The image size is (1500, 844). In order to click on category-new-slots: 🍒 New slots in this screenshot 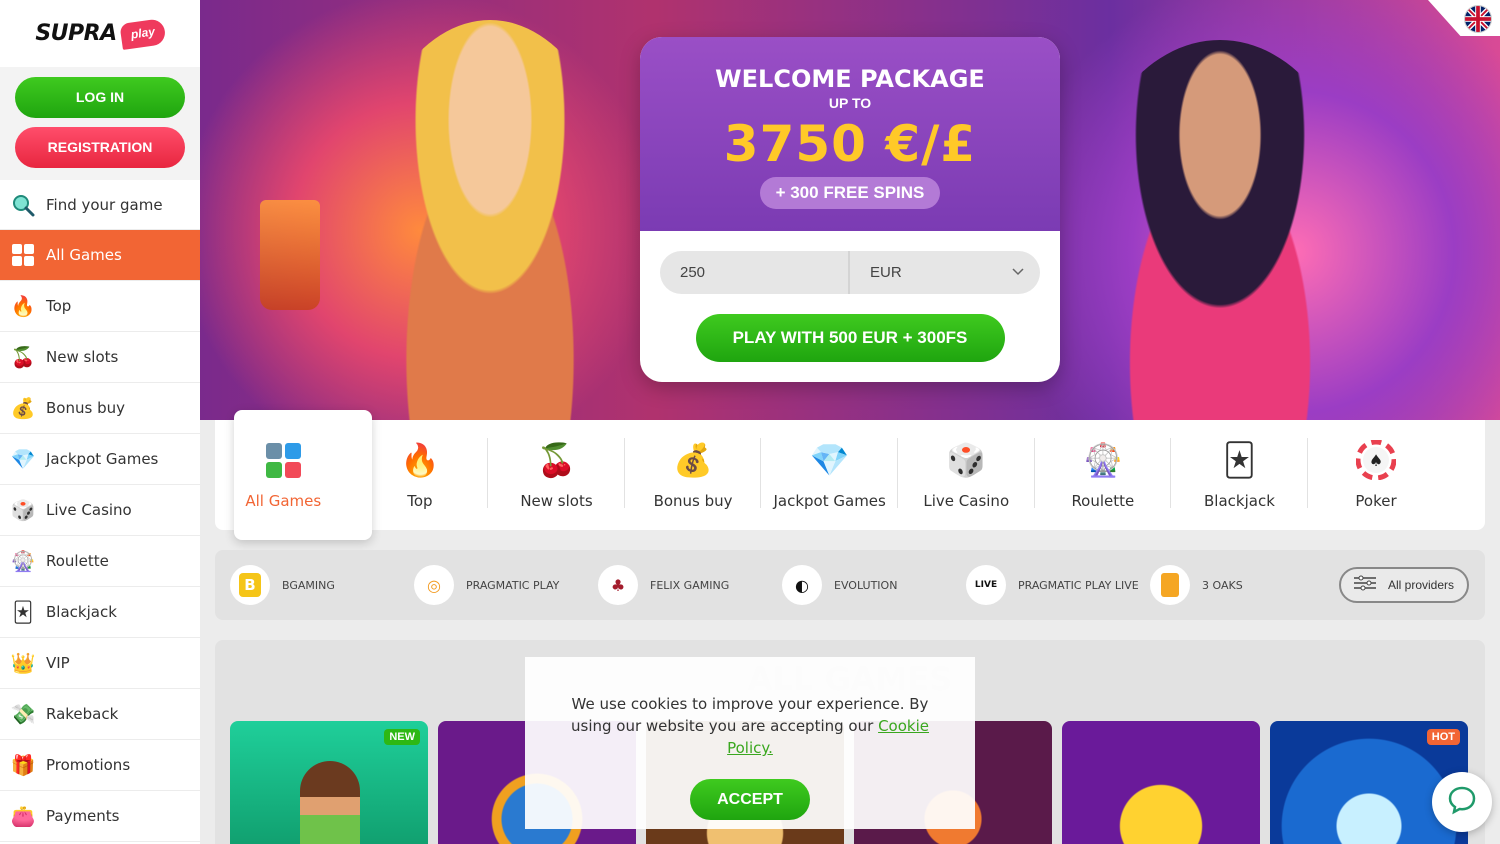, I will do `click(556, 475)`.